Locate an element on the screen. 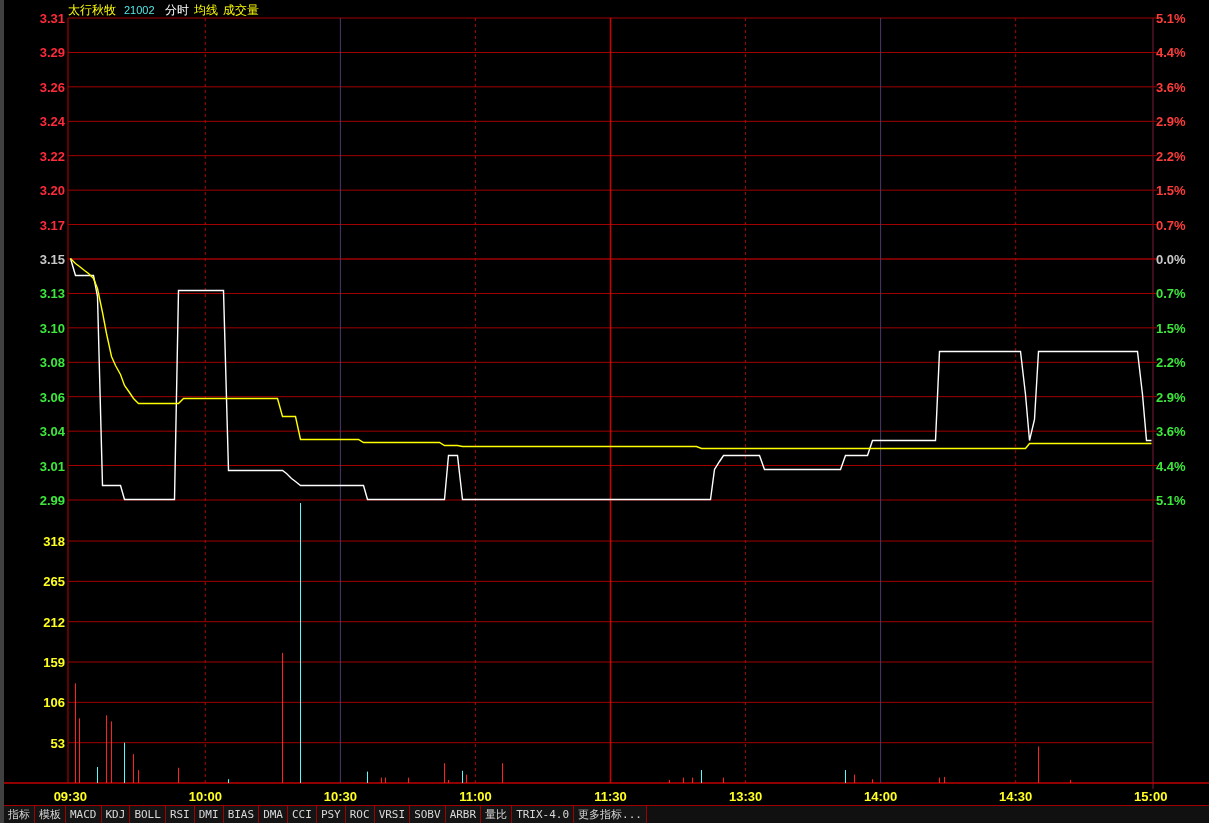 This screenshot has width=1209, height=823. stock-code: 21002 is located at coordinates (139, 10).